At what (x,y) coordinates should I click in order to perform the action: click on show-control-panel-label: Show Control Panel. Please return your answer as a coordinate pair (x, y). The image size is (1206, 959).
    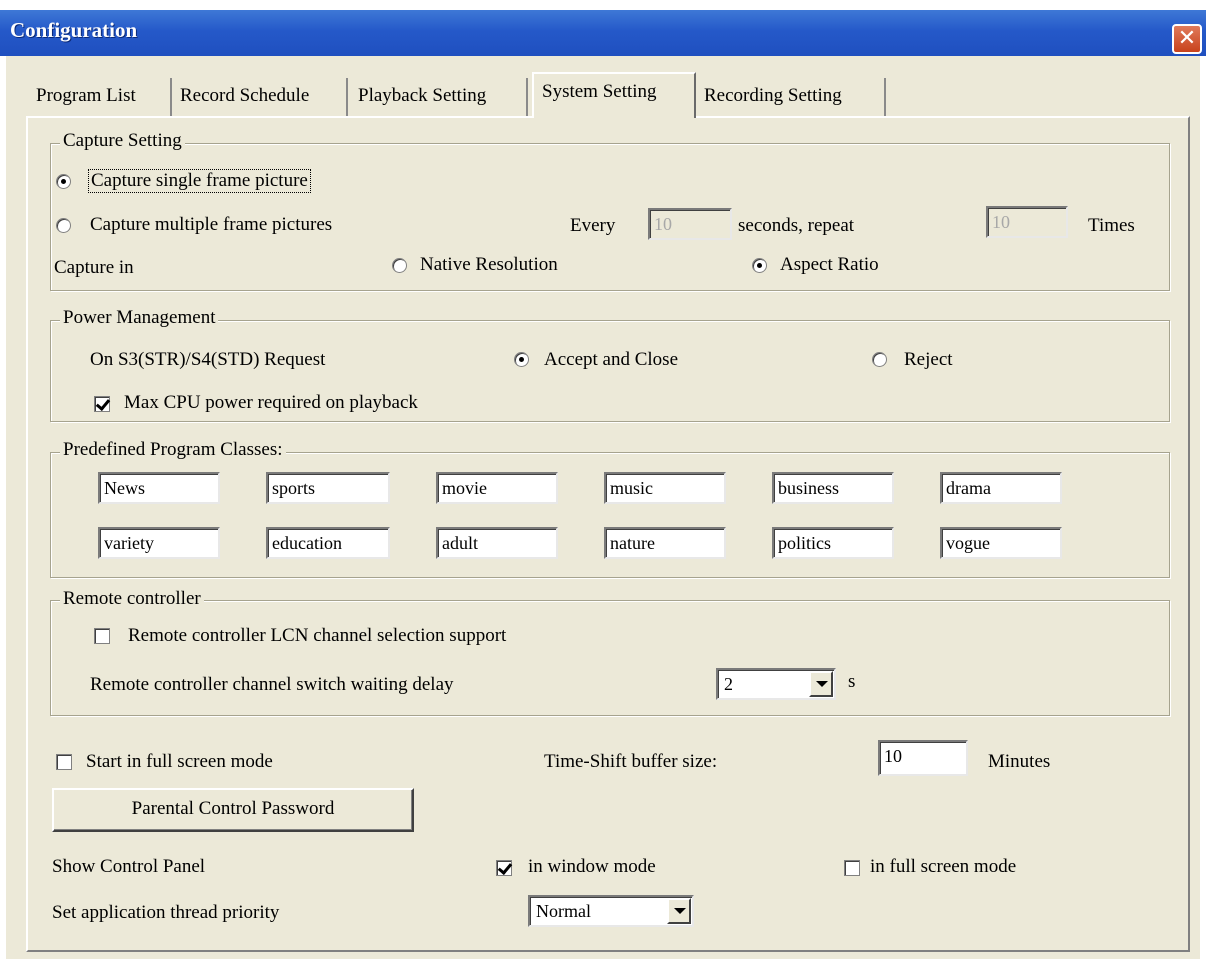
    Looking at the image, I should click on (129, 866).